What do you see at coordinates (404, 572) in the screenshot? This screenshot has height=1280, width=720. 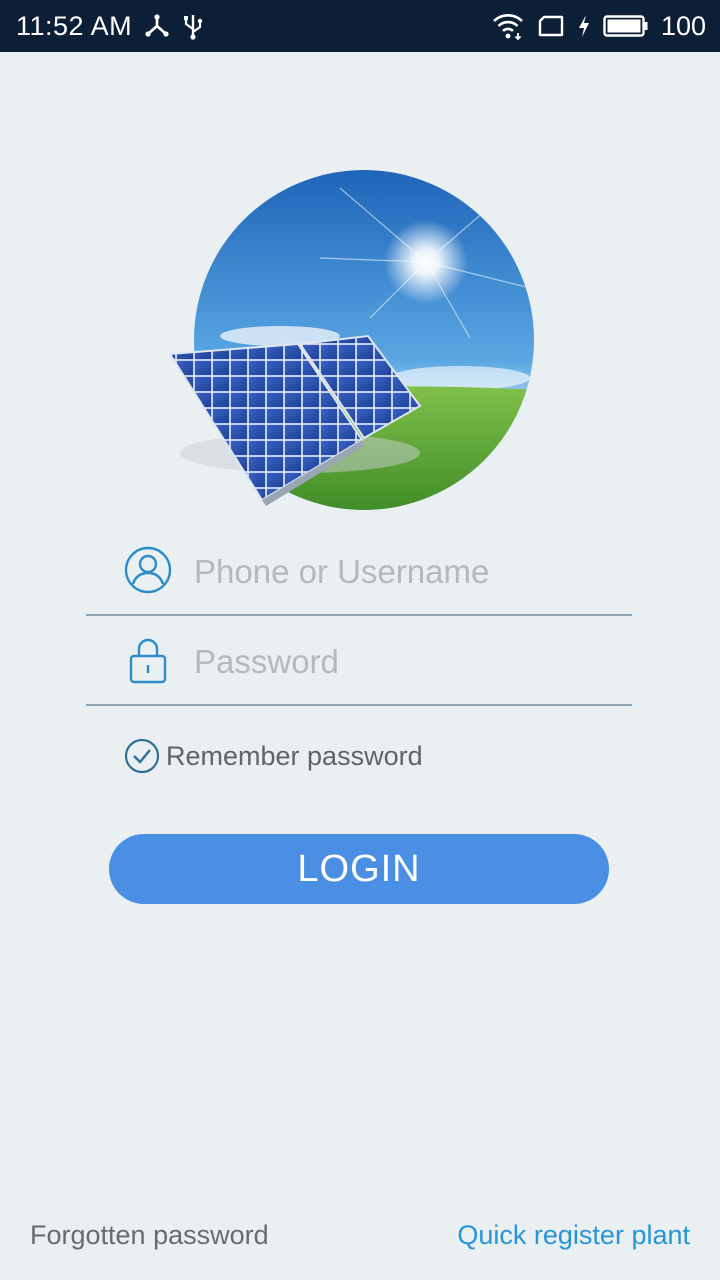 I see `username-input` at bounding box center [404, 572].